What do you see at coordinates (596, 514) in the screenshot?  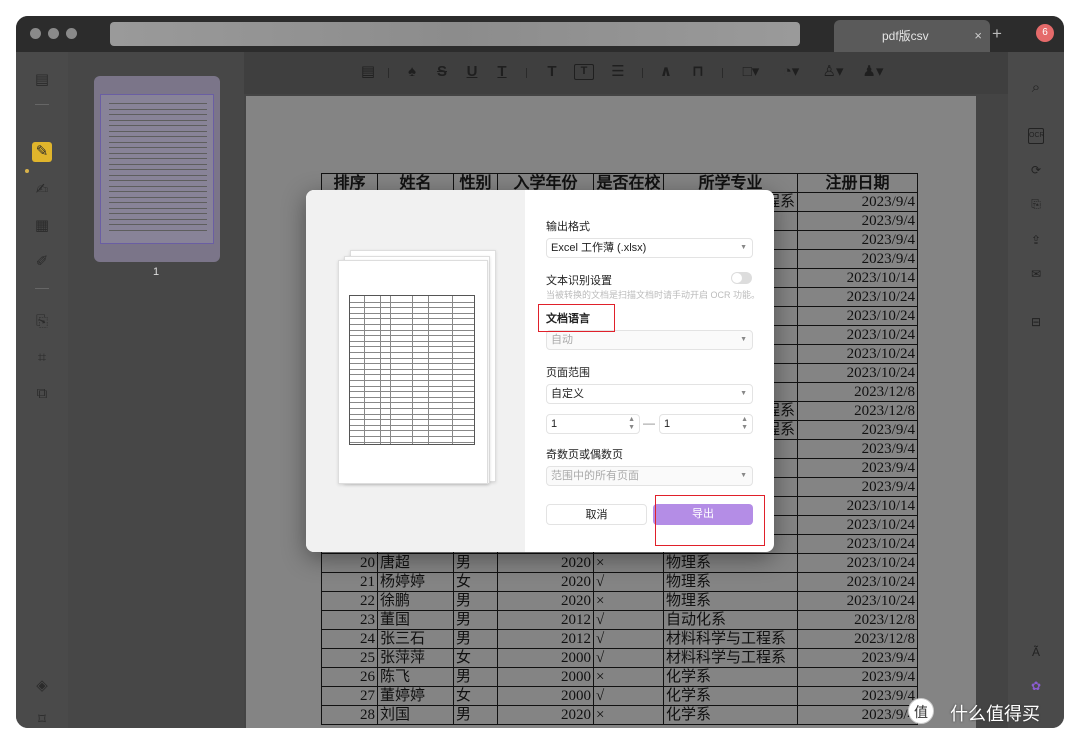 I see `cancel-button: 取消` at bounding box center [596, 514].